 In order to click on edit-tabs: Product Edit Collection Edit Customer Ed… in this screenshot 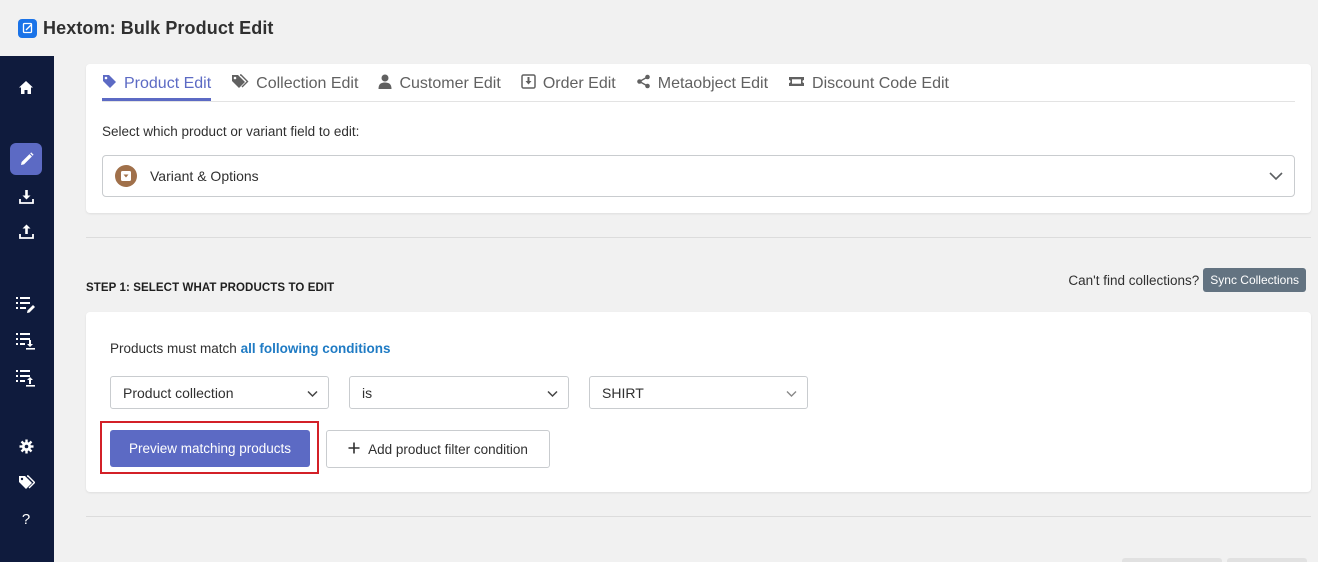, I will do `click(535, 82)`.